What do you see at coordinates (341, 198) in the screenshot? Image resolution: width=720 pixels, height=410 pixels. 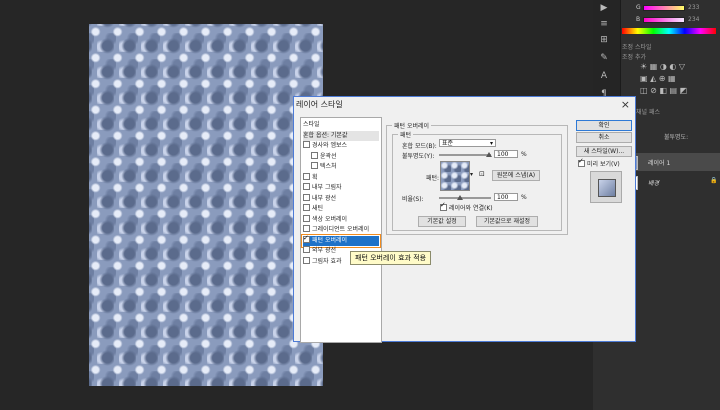 I see `style-list-item: 내부 광선` at bounding box center [341, 198].